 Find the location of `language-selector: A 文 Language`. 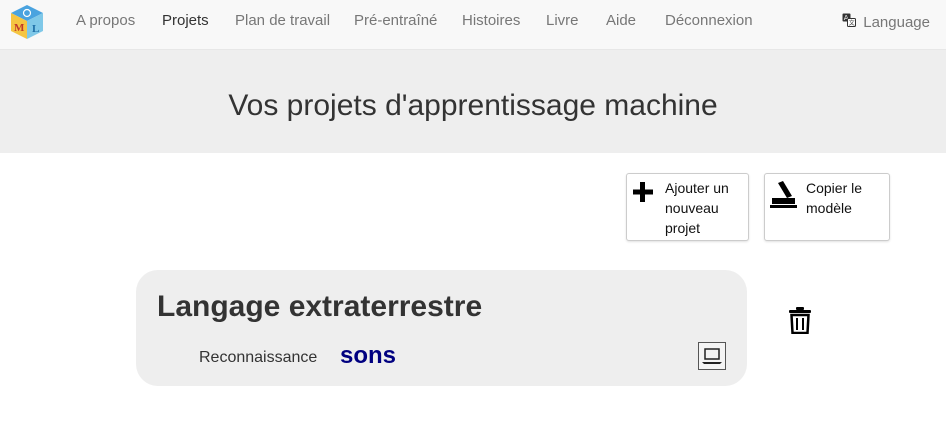

language-selector: A 文 Language is located at coordinates (886, 22).